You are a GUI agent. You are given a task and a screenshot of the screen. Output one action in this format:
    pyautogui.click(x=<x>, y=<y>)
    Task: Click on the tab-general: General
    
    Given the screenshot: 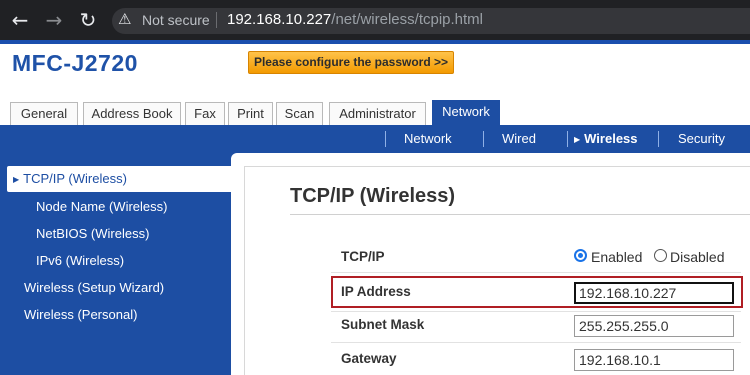 What is the action you would take?
    pyautogui.click(x=44, y=114)
    